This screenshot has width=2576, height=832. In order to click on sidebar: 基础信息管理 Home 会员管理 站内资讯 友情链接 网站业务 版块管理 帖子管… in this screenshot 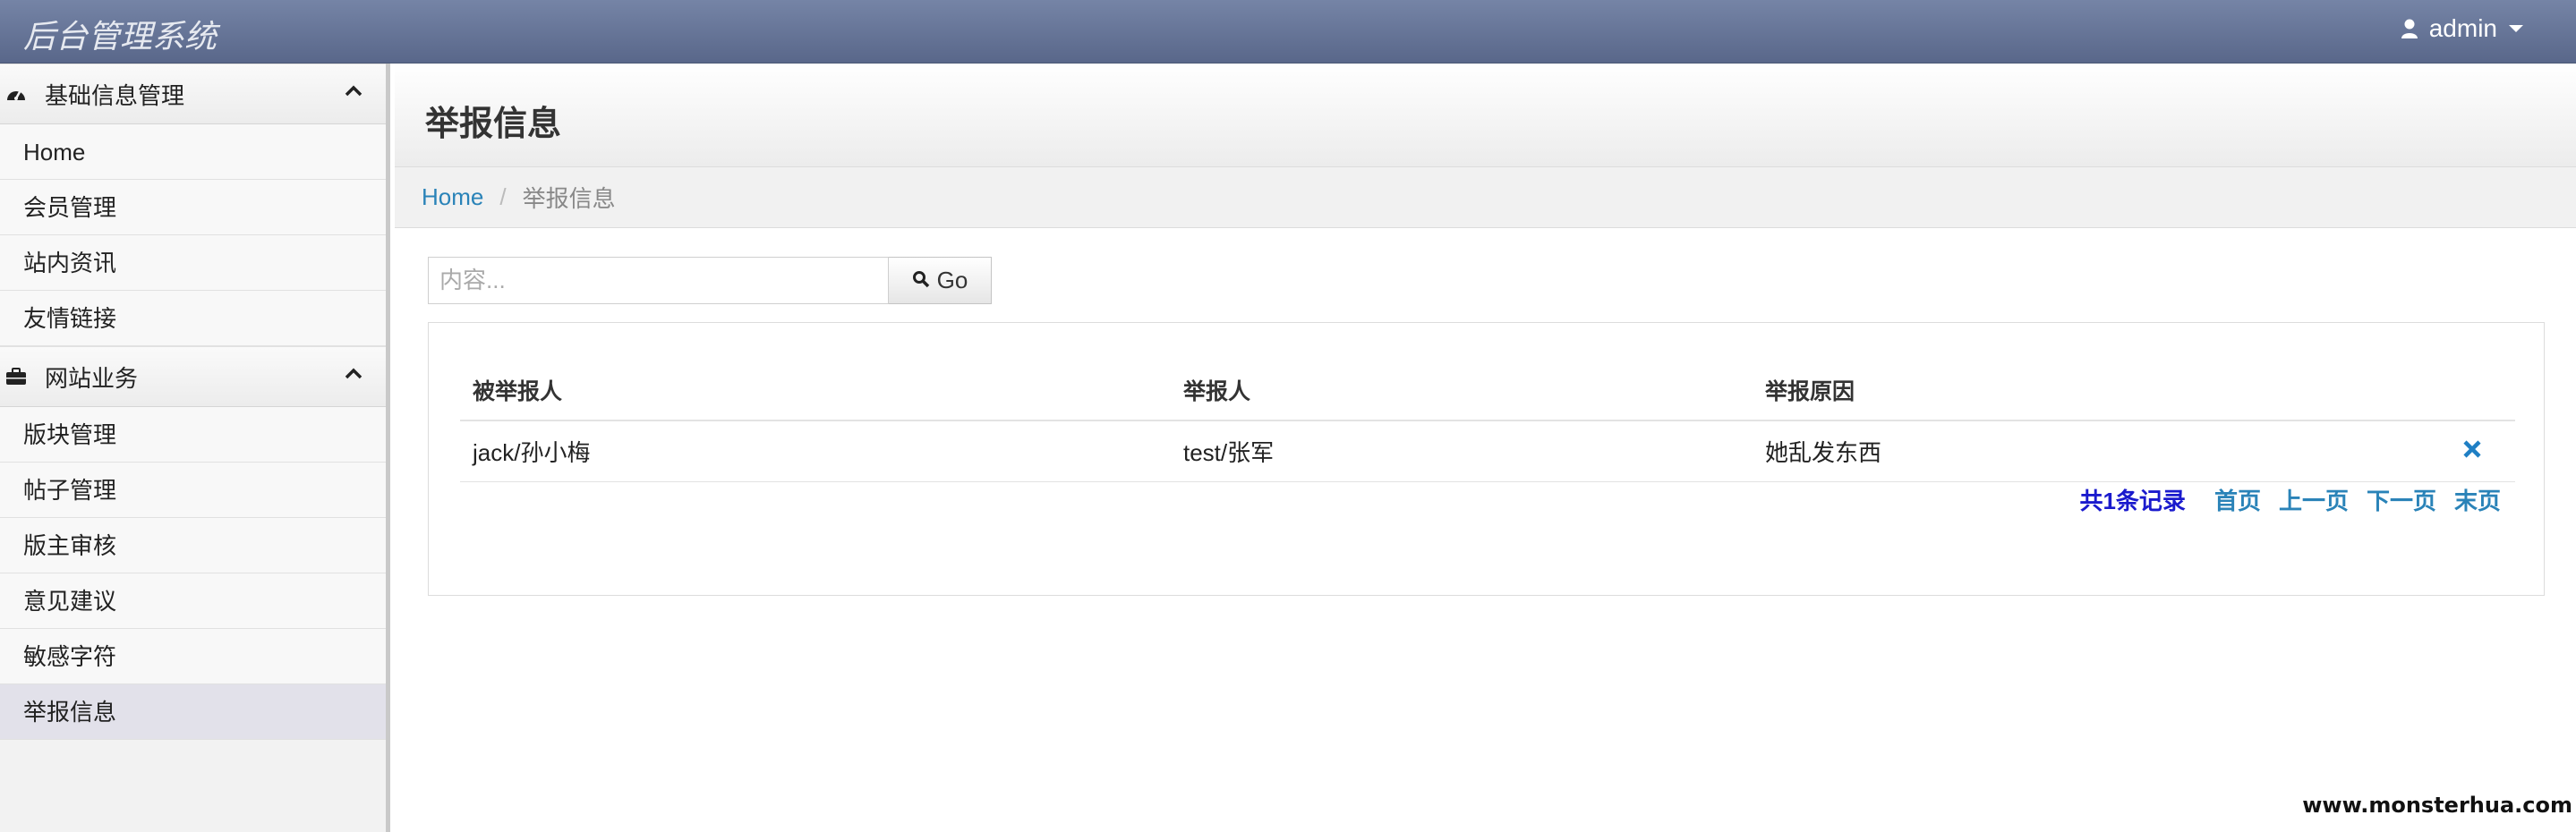, I will do `click(195, 448)`.